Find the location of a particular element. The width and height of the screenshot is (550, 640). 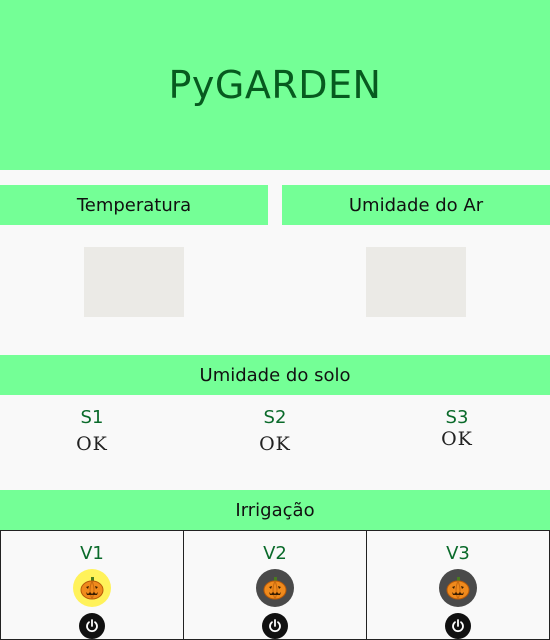

soil-humidity-label-text: Umidade do solo is located at coordinates (275, 375).